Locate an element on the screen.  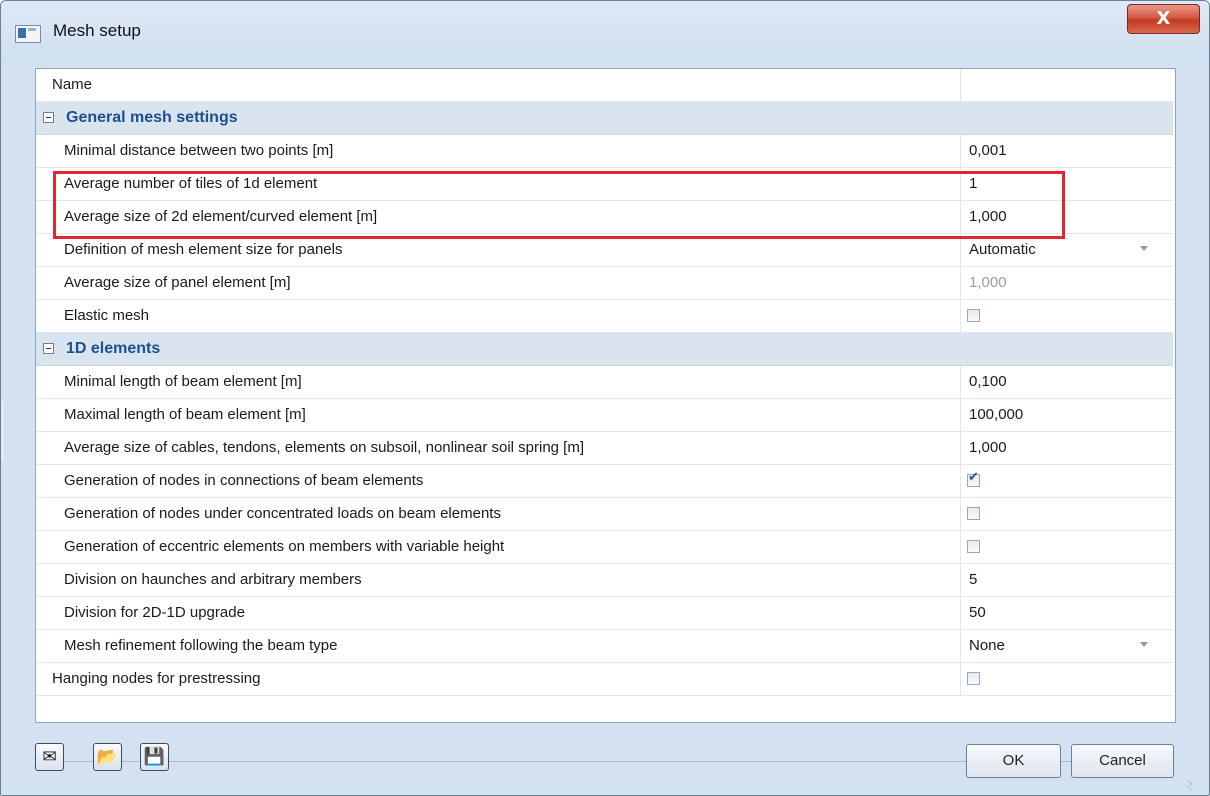
grid-header: Name is located at coordinates (604, 85).